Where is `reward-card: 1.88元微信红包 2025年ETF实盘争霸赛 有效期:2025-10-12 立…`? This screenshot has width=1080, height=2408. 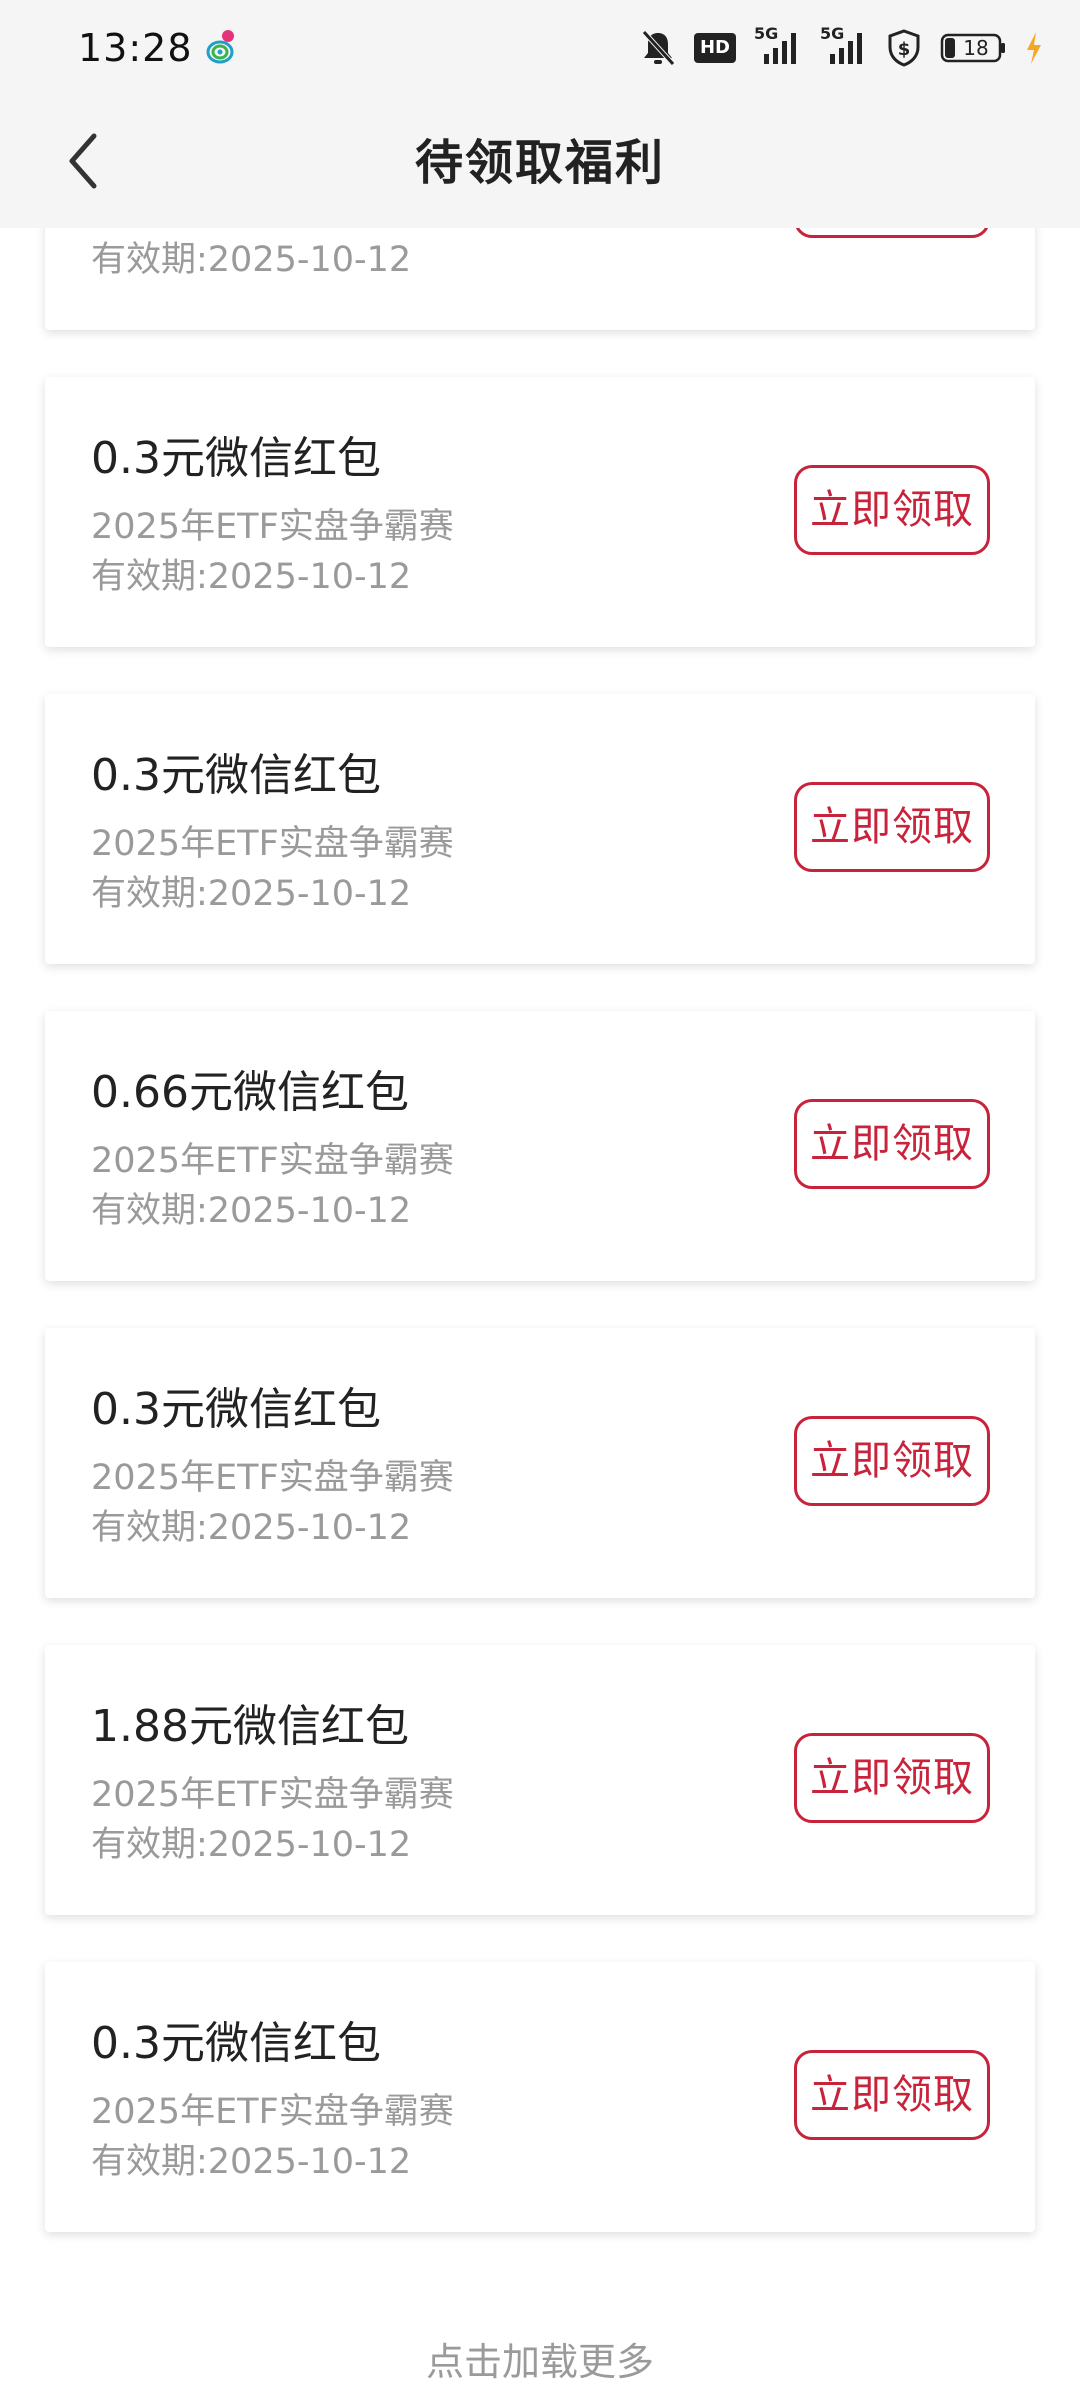 reward-card: 1.88元微信红包 2025年ETF实盘争霸赛 有效期:2025-10-12 立… is located at coordinates (540, 1780).